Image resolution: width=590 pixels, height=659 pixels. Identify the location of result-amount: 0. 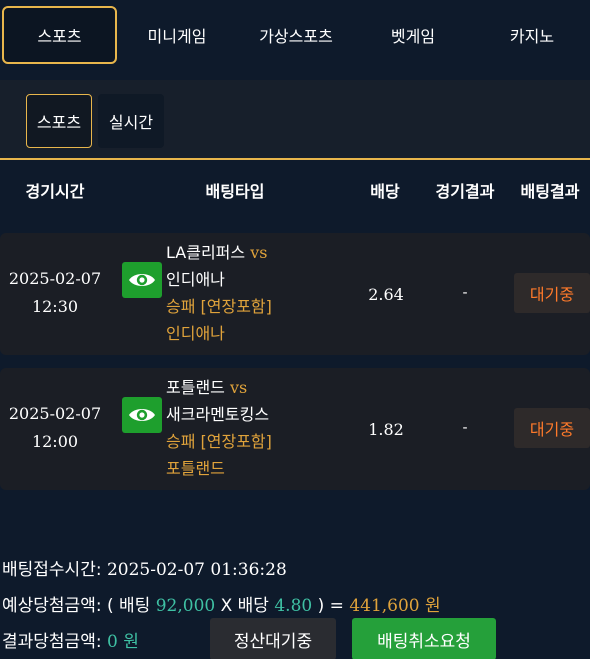
(112, 642).